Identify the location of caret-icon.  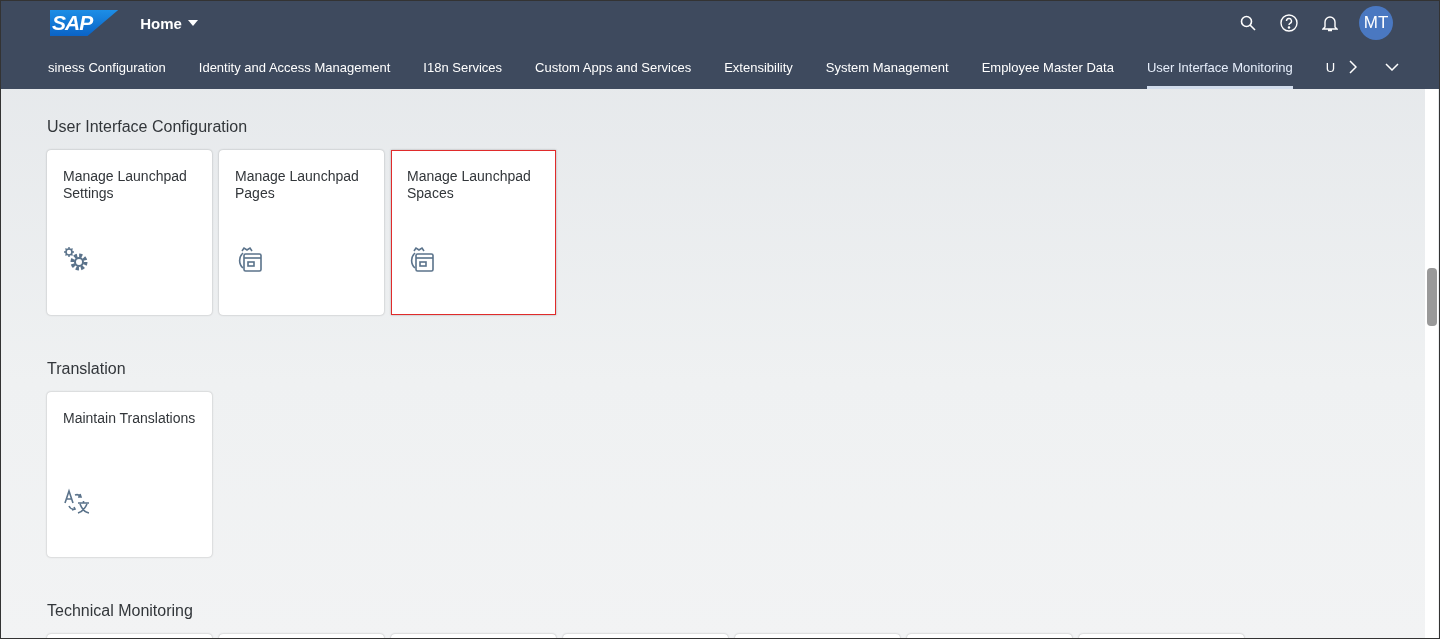
(192, 23).